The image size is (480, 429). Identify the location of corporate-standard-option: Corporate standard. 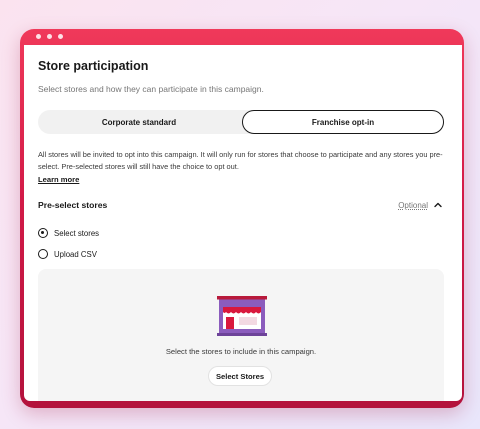
(139, 122).